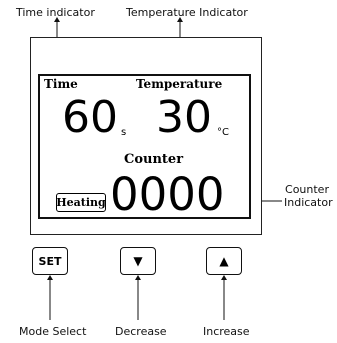 The height and width of the screenshot is (343, 337). I want to click on counter-label: Counter, so click(154, 159).